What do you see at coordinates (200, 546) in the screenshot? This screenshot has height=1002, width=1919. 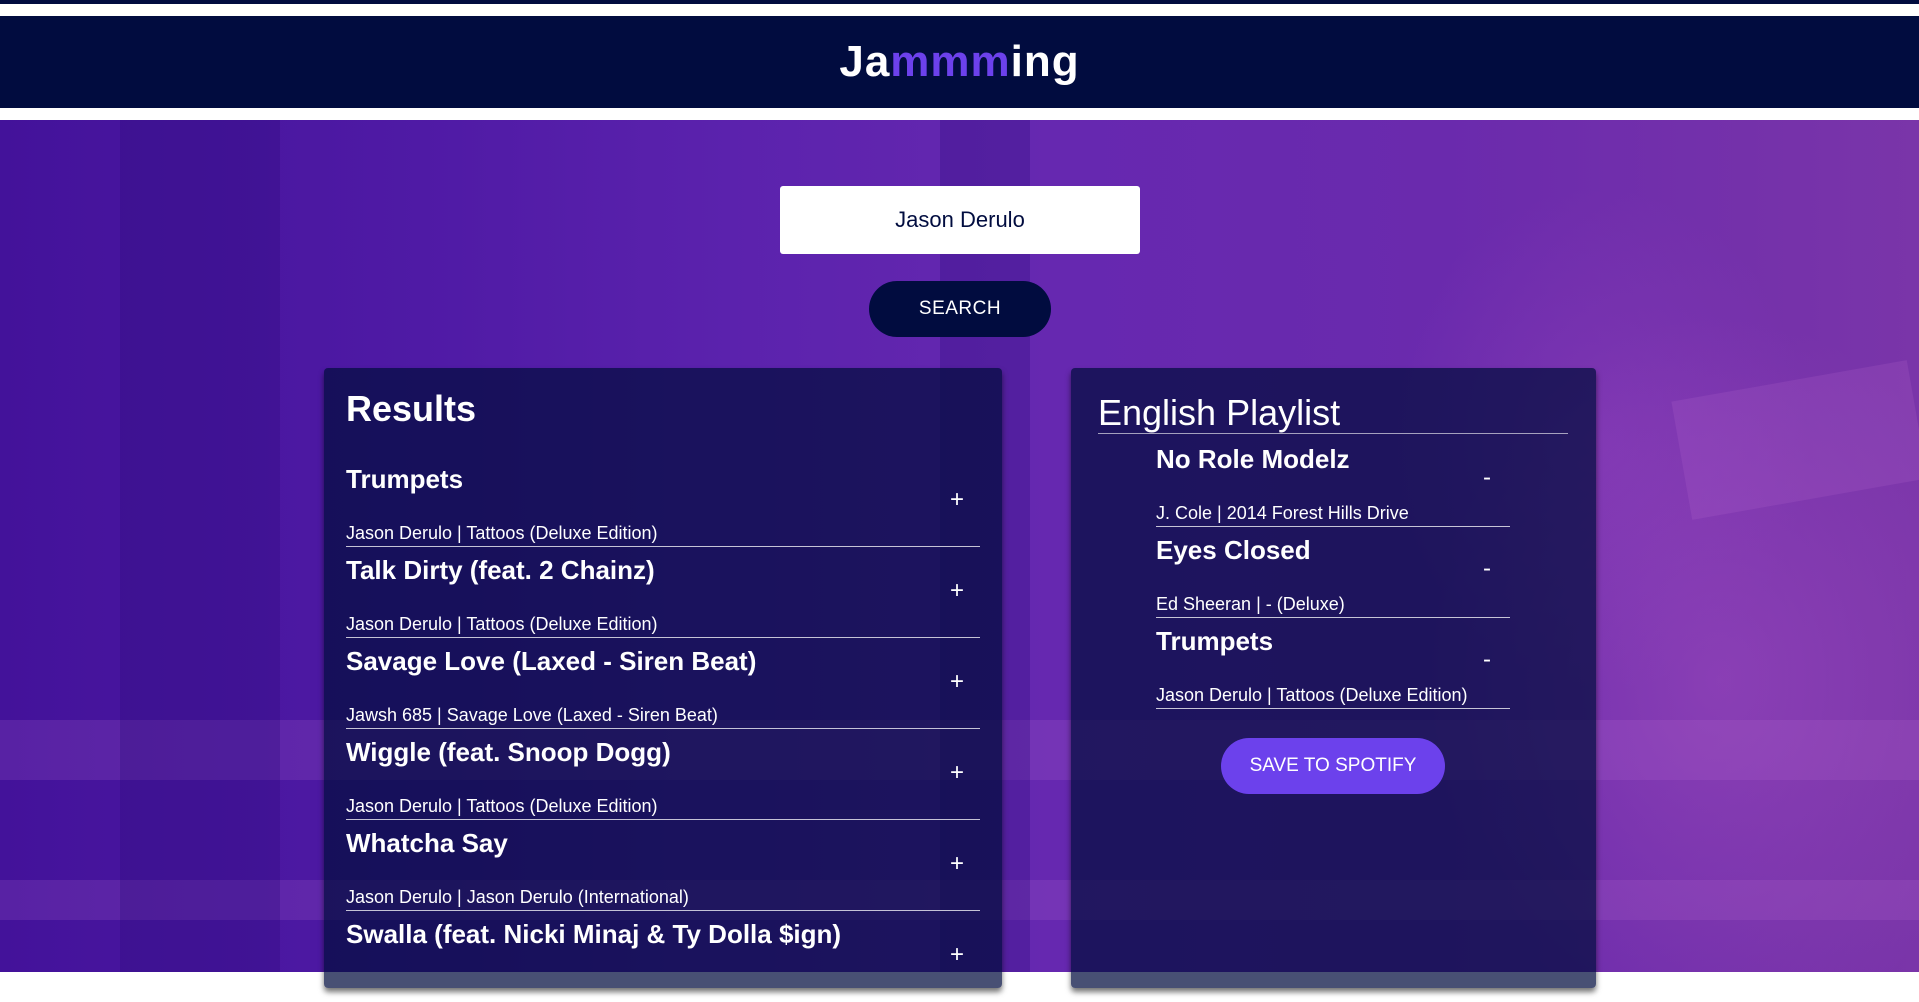 I see `bg-streak` at bounding box center [200, 546].